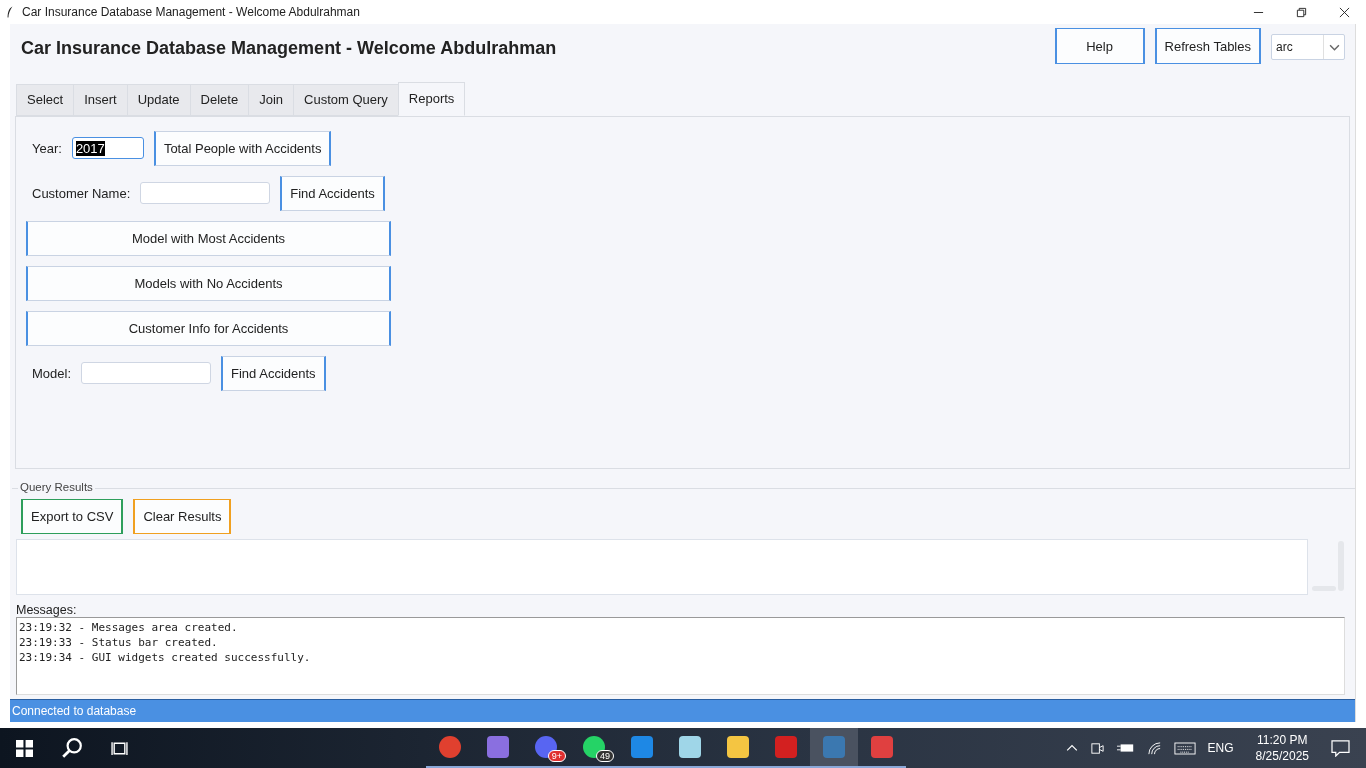  Describe the element at coordinates (1340, 748) in the screenshot. I see `notification-icon` at that location.